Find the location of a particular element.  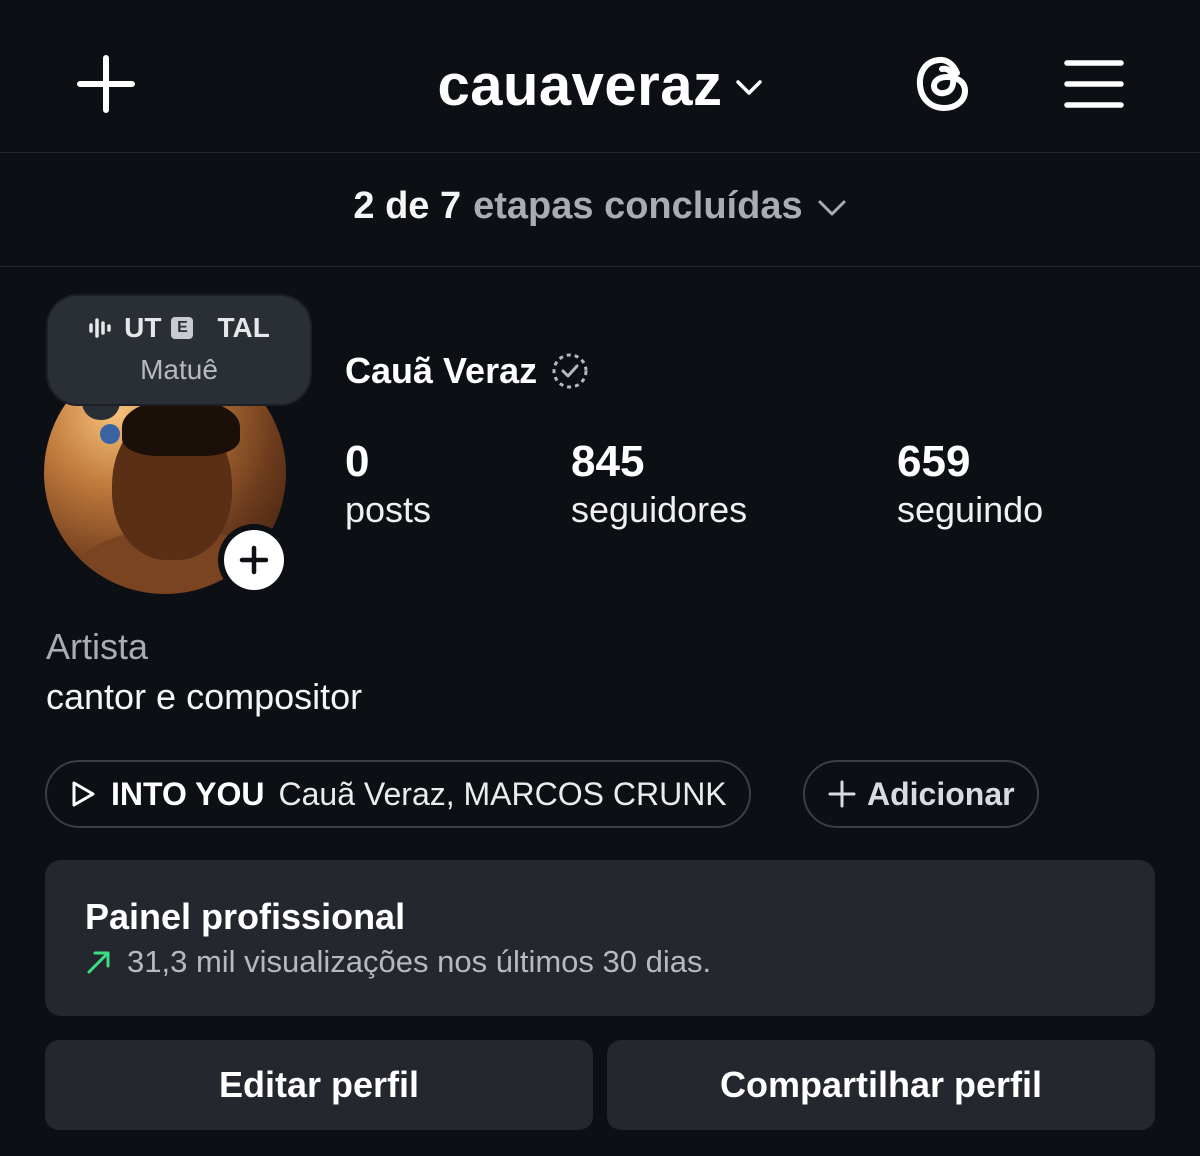

play-icon is located at coordinates (83, 794).